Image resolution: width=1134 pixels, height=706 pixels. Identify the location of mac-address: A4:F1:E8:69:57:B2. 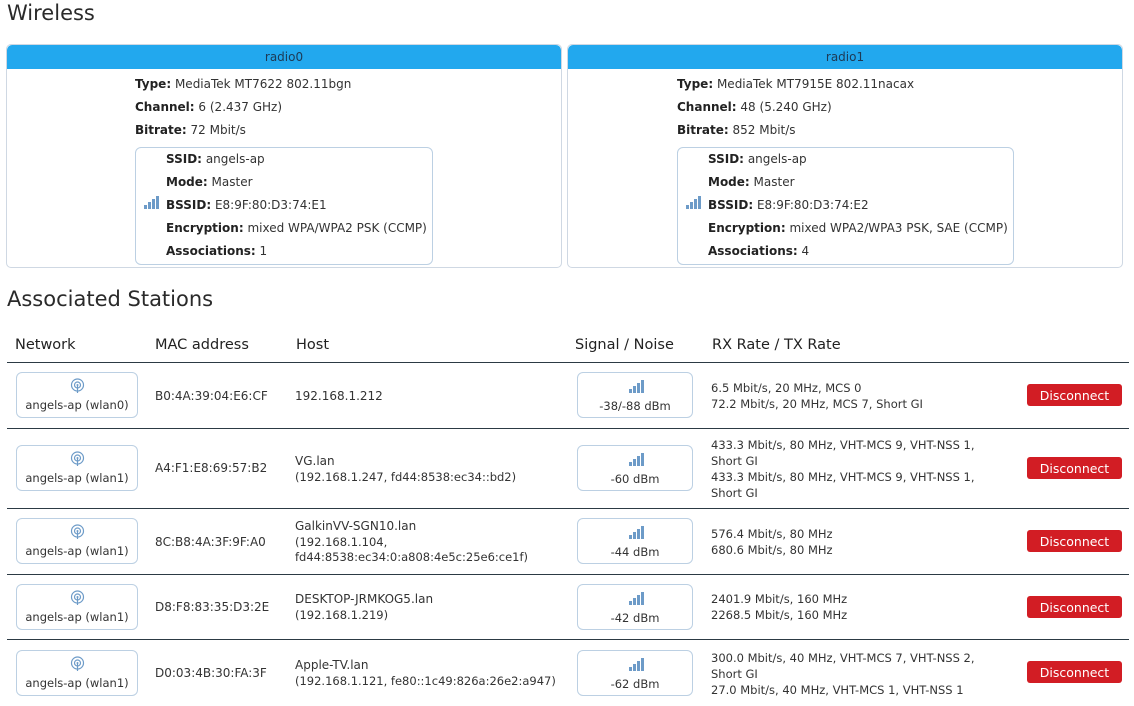
(211, 468).